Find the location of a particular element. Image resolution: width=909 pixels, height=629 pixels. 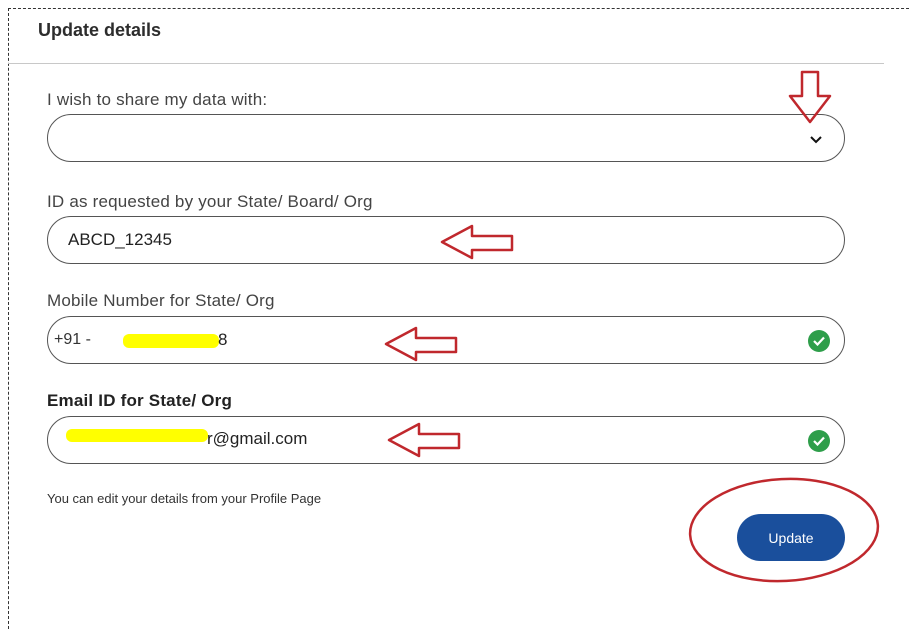

share-label: I wish to share my data with: is located at coordinates (157, 99).